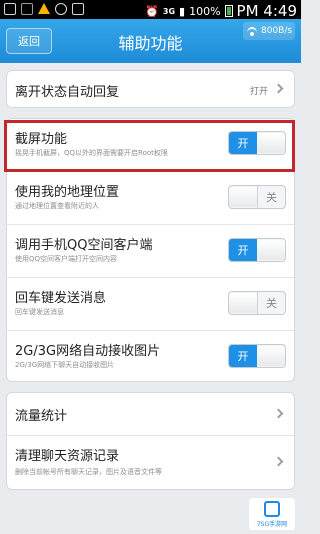  I want to click on row-subtitle: 2G/3G网络下聊天自动接收图片, so click(65, 365).